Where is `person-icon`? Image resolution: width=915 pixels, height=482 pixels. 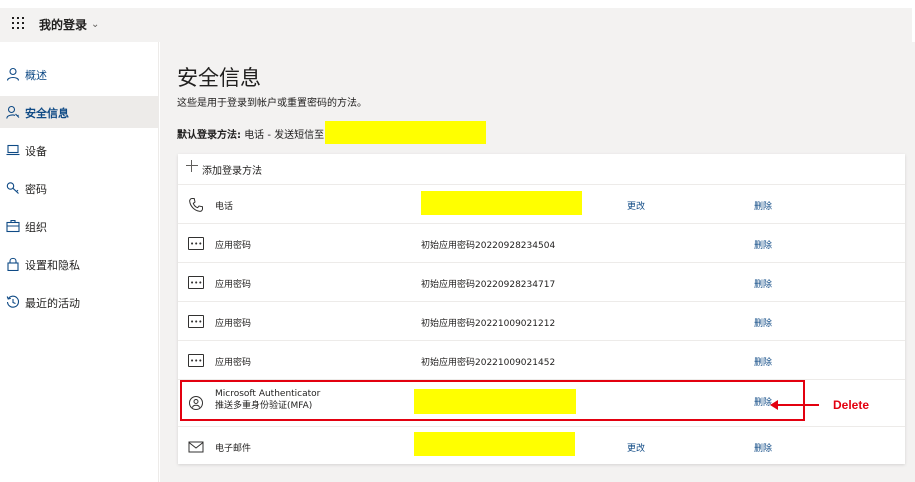 person-icon is located at coordinates (13, 74).